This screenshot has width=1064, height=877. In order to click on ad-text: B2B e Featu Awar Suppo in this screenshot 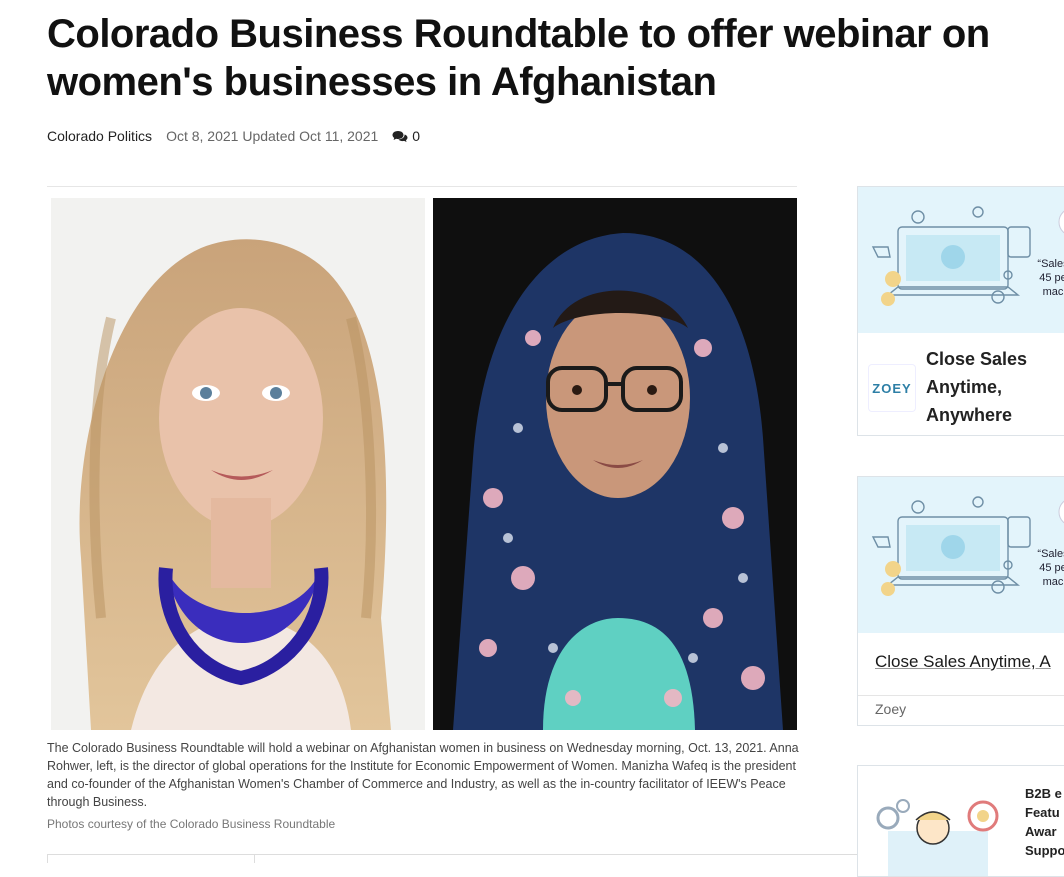, I will do `click(1044, 822)`.